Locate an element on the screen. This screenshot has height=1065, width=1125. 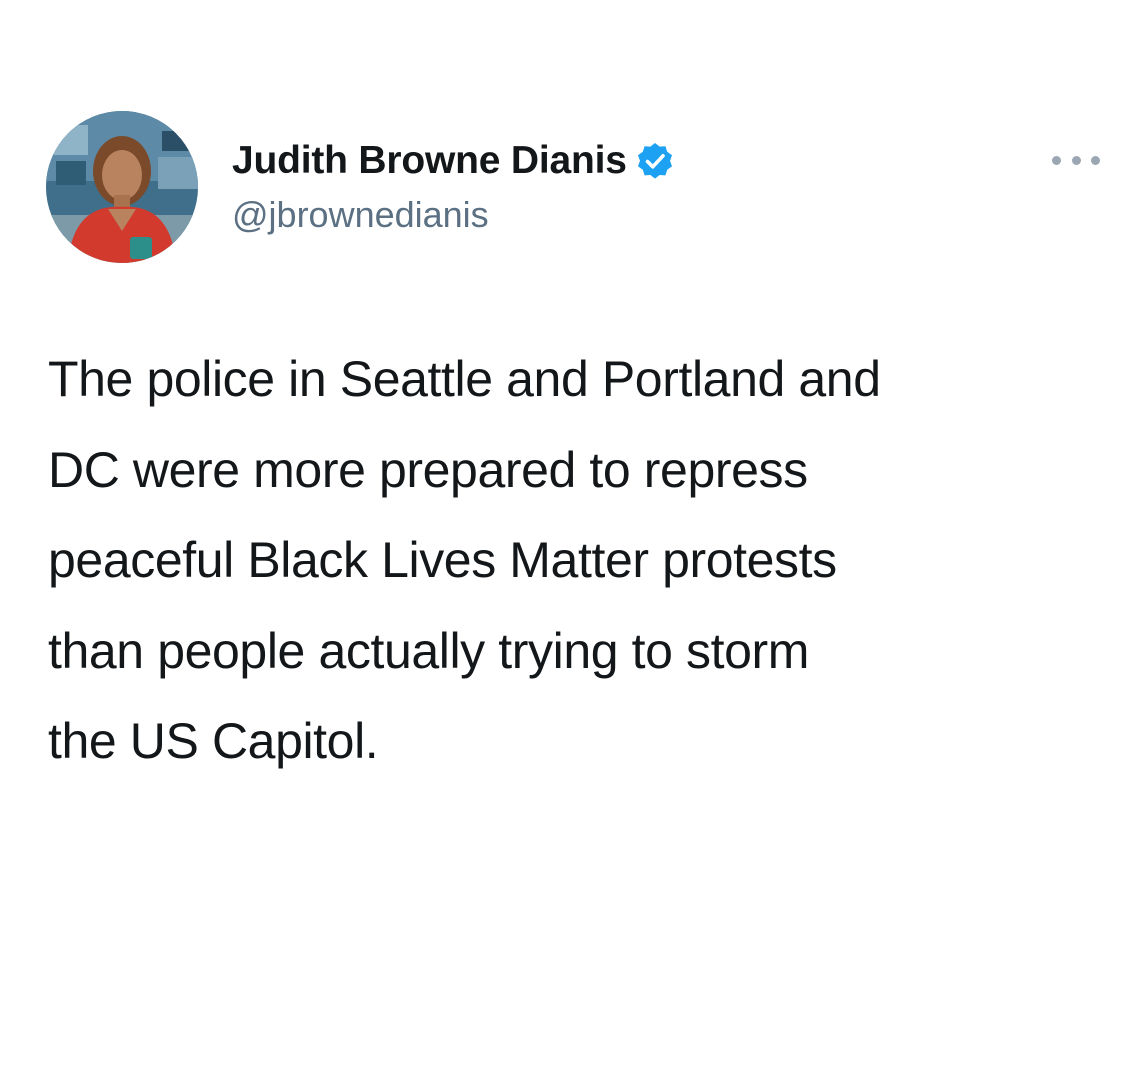
author-display-name: Judith Browne Dianis is located at coordinates (429, 161).